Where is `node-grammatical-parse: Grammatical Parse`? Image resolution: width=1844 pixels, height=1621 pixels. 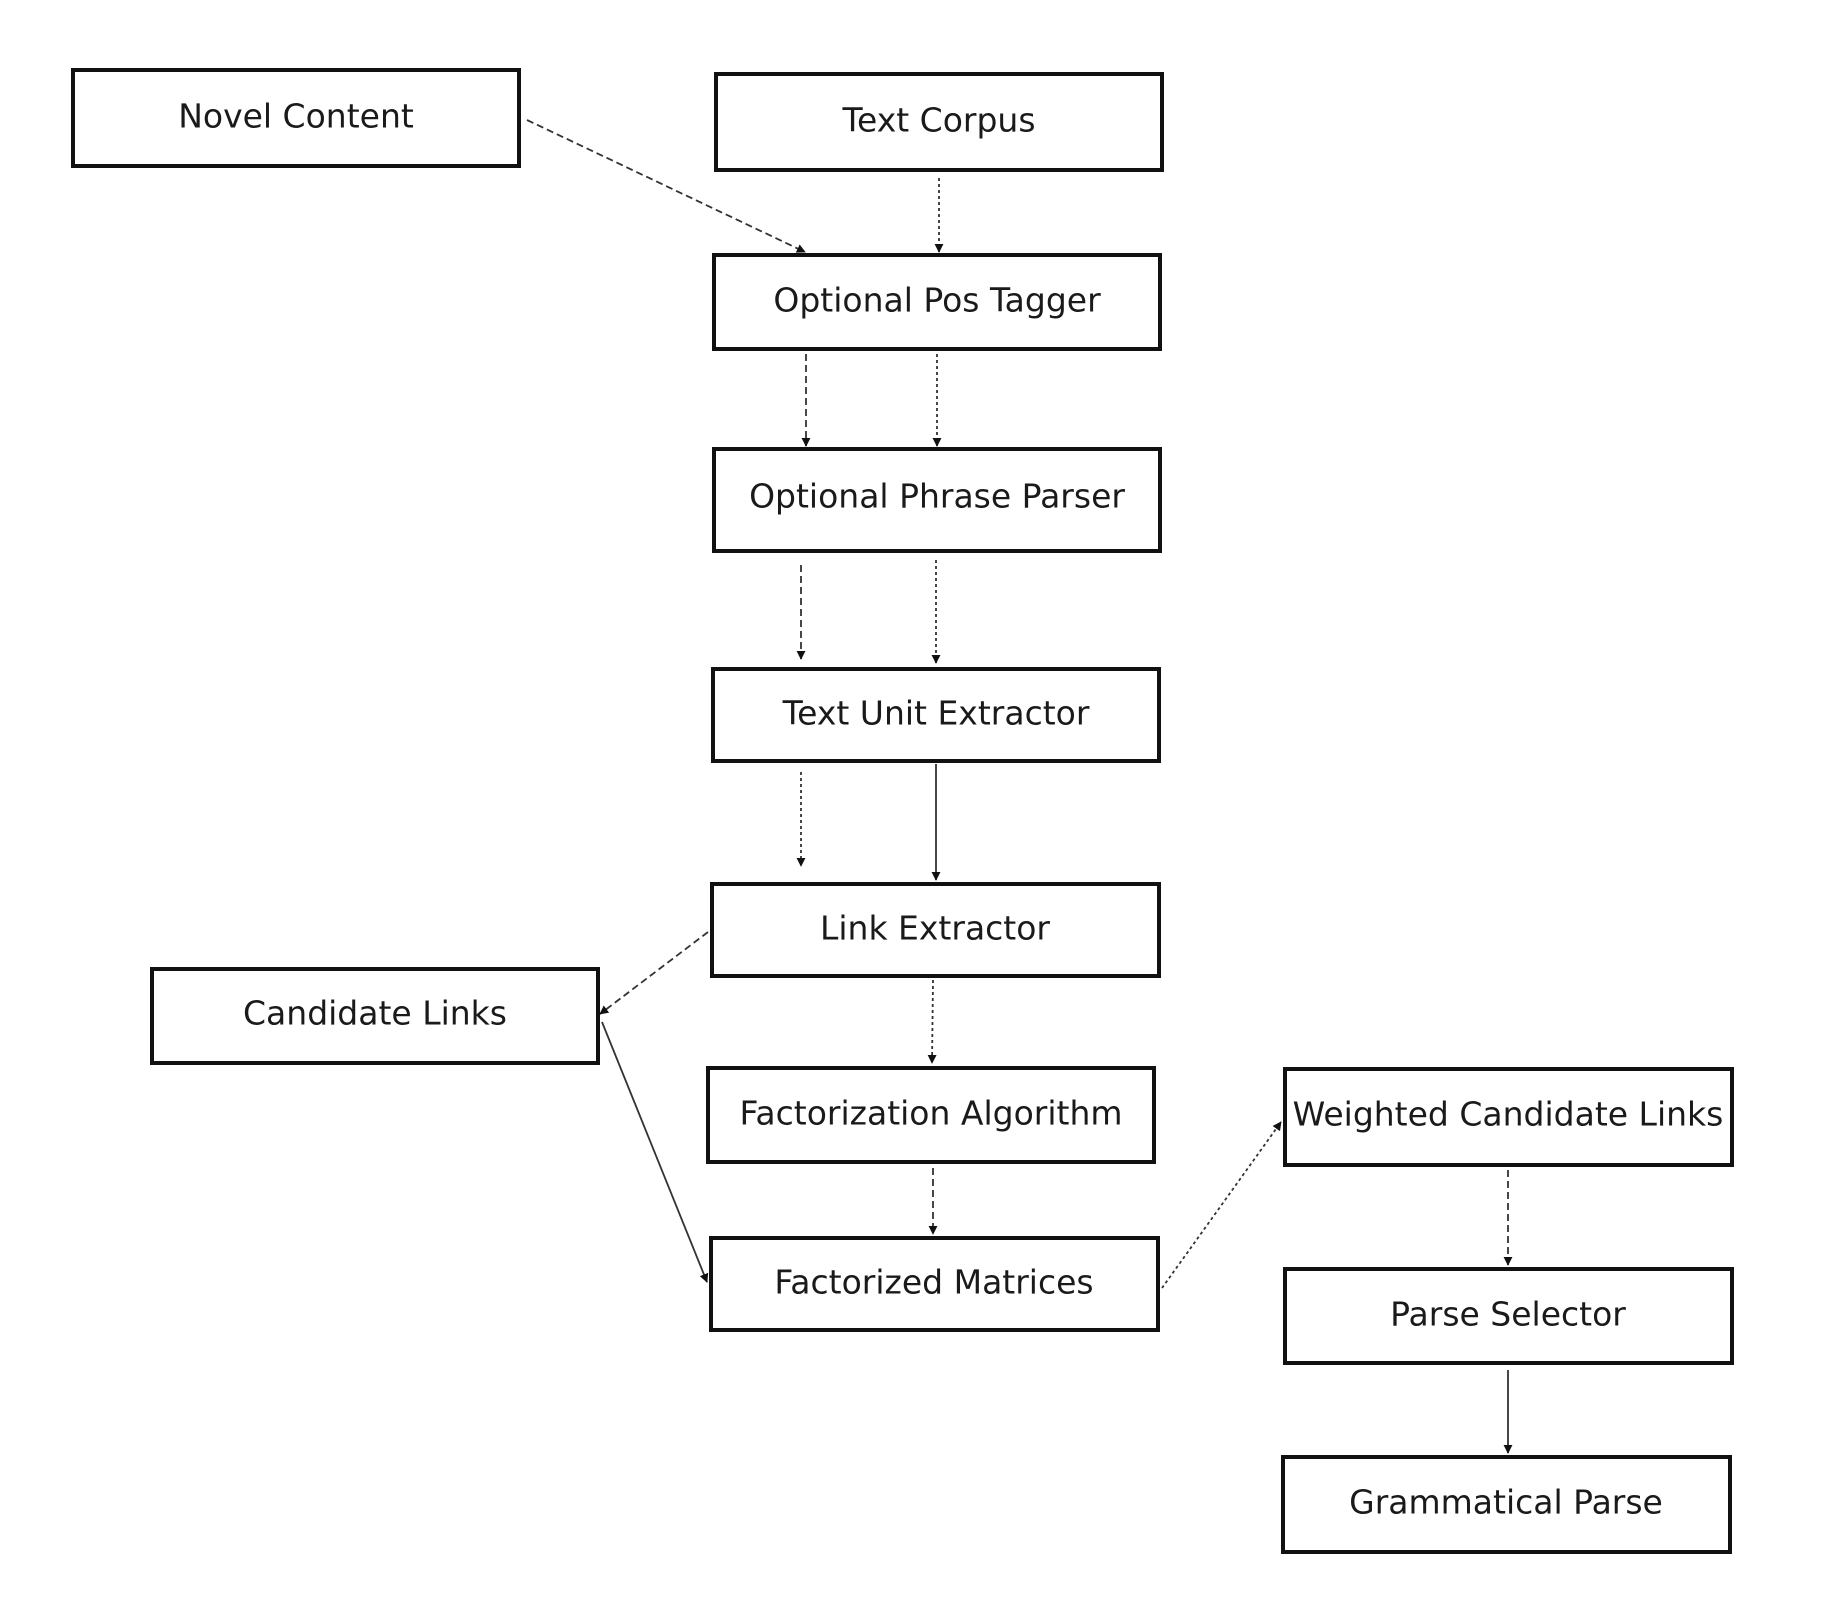 node-grammatical-parse: Grammatical Parse is located at coordinates (1506, 1504).